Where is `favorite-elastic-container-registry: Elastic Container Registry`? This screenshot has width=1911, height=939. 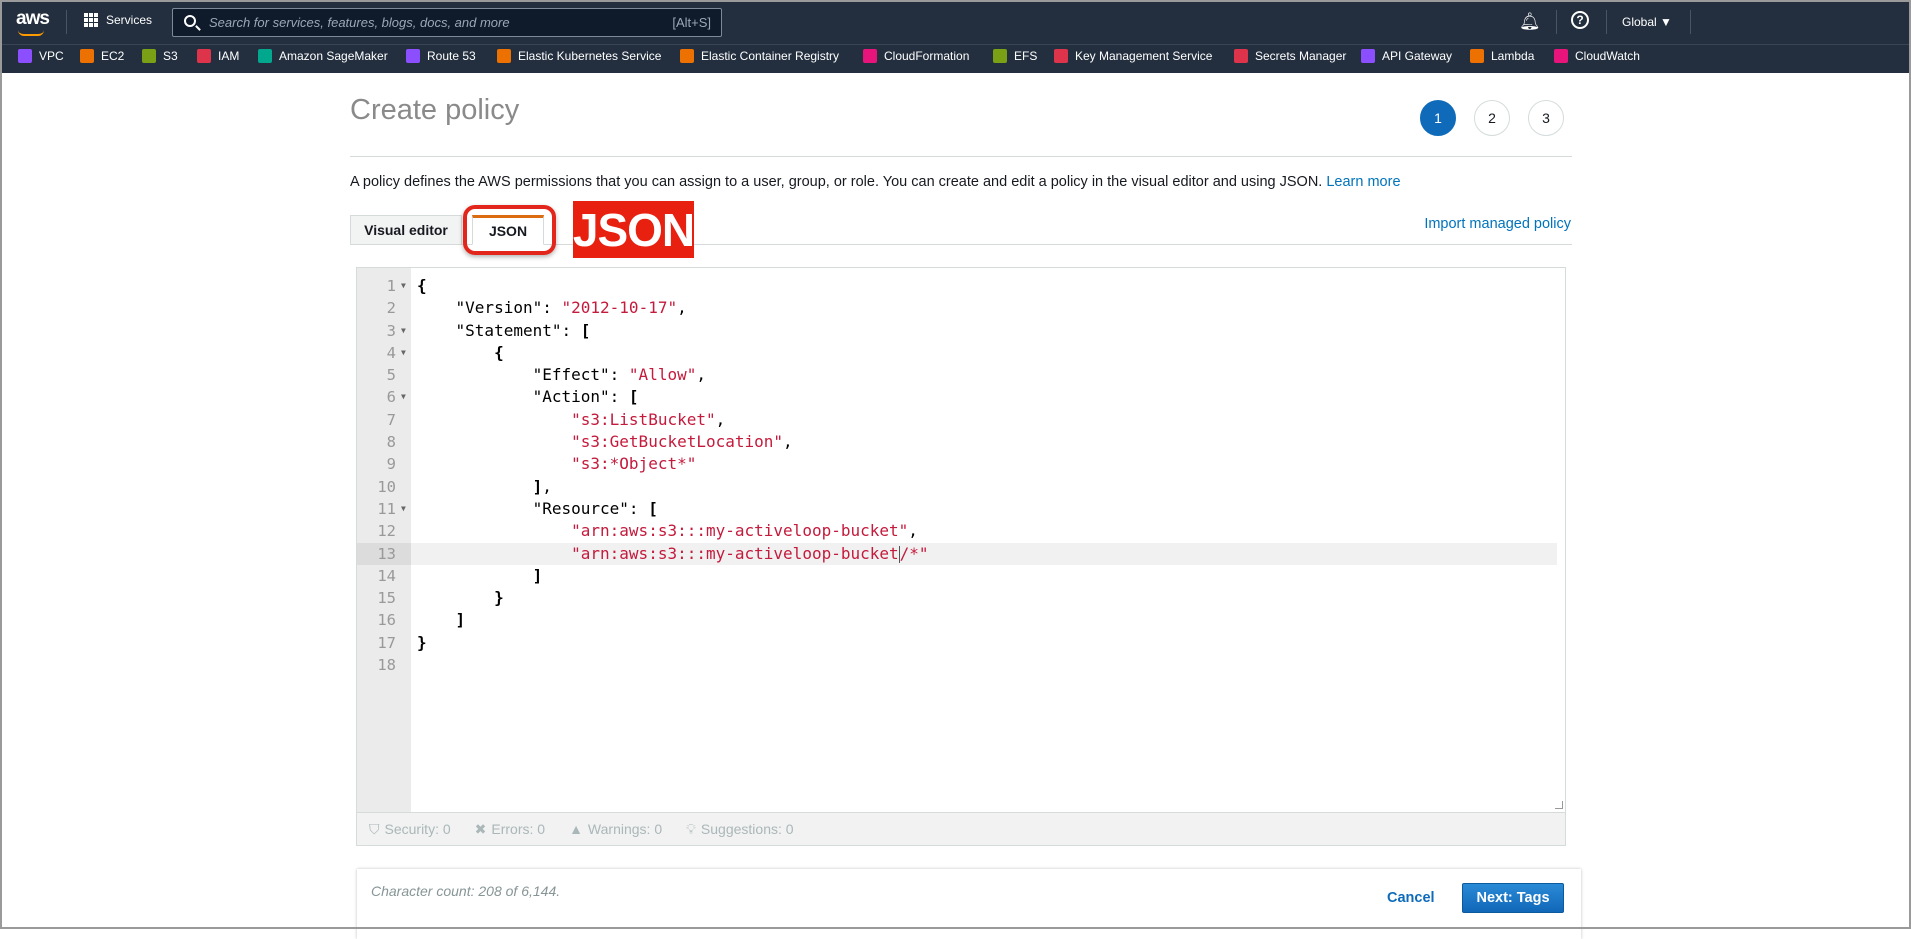 favorite-elastic-container-registry: Elastic Container Registry is located at coordinates (759, 56).